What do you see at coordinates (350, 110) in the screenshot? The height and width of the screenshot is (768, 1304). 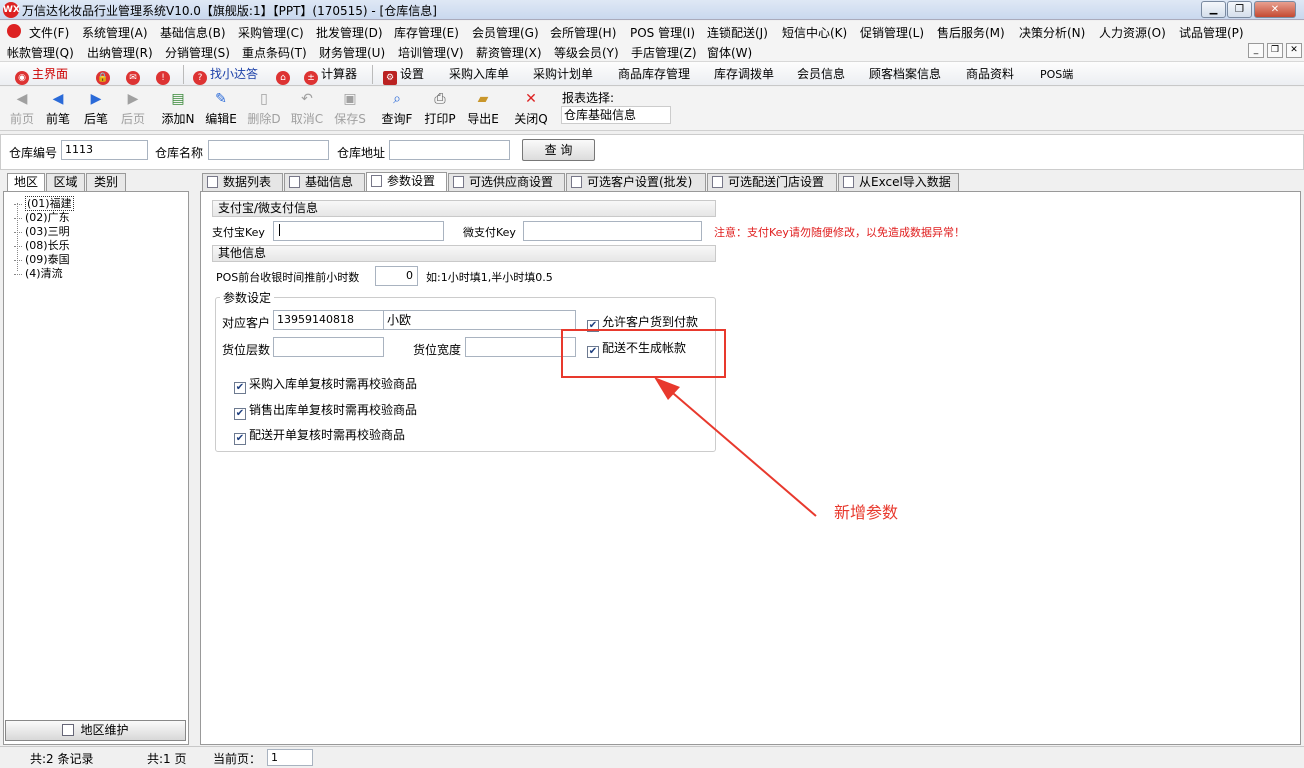 I see `save-button: ▣ 保存S` at bounding box center [350, 110].